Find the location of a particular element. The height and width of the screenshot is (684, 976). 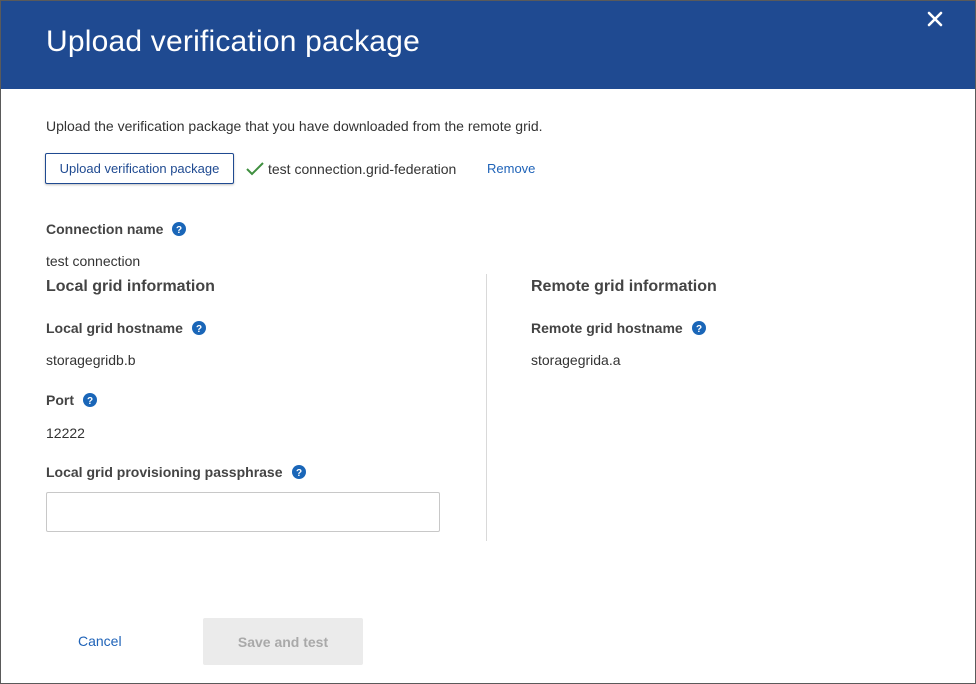

uploaded-file: test connection.grid-federation is located at coordinates (350, 169).